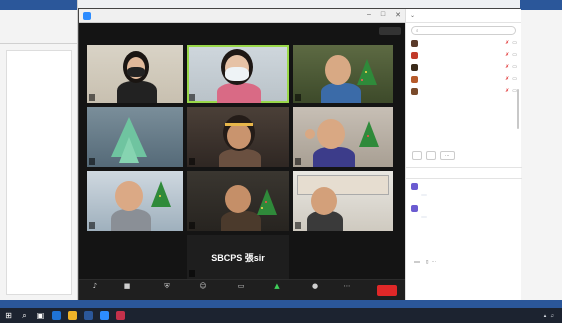 Image resolution: width=562 pixels, height=323 pixels. Describe the element at coordinates (127, 291) in the screenshot. I see `stop-video-button: ■` at that location.